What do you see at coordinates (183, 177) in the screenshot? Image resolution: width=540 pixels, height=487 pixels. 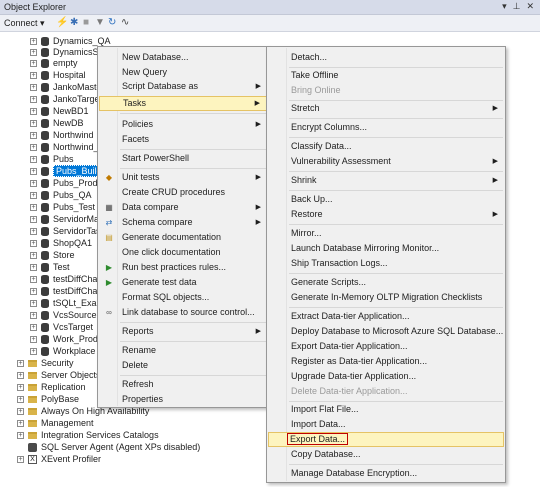 I see `menu-unit-tests: ◆ Unit tests ▶` at bounding box center [183, 177].